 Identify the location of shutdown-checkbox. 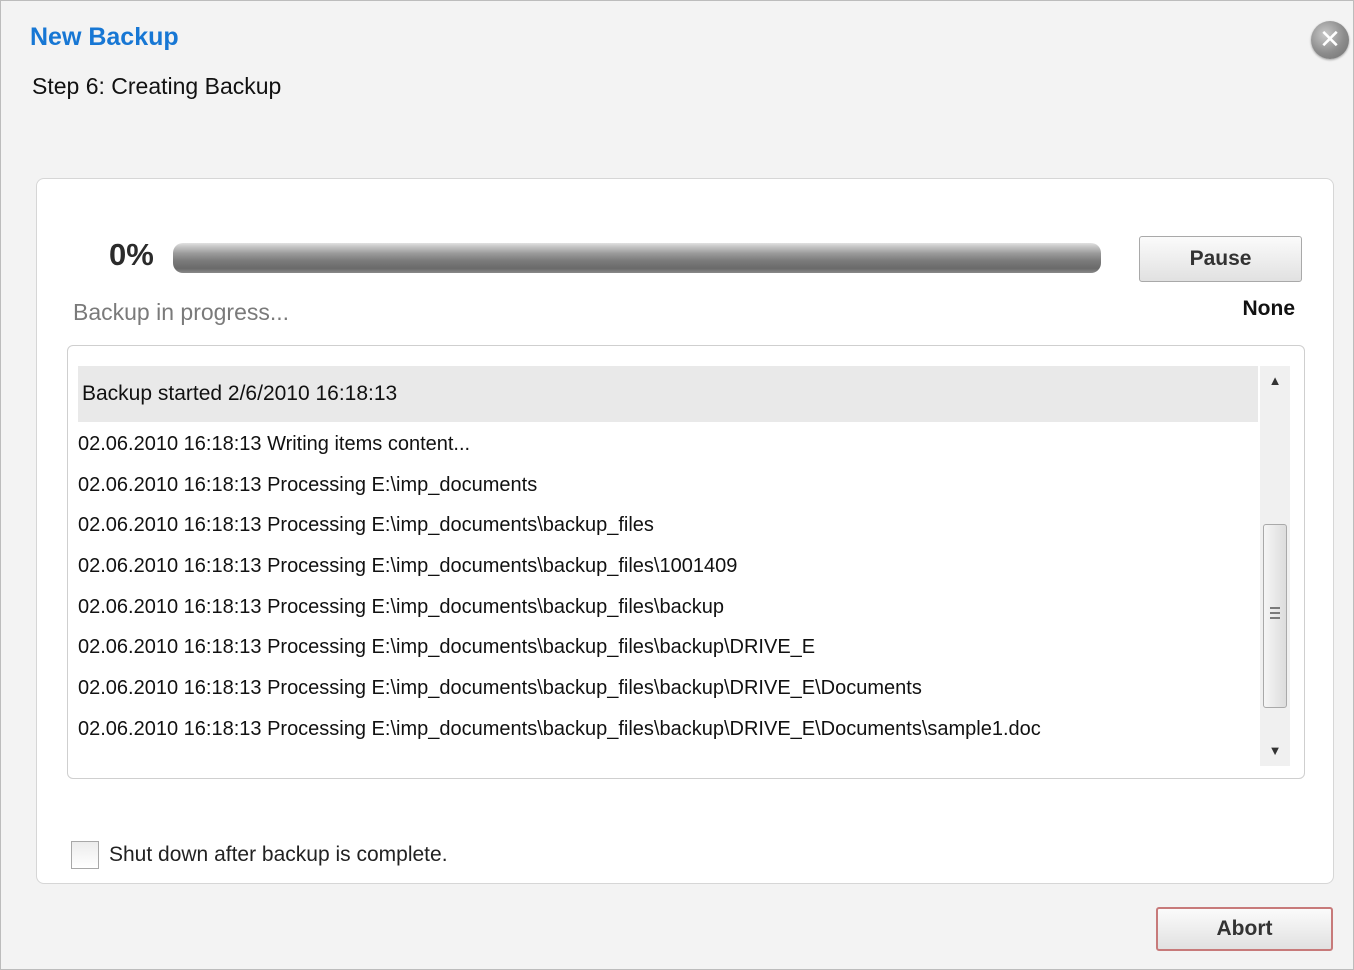
(85, 855).